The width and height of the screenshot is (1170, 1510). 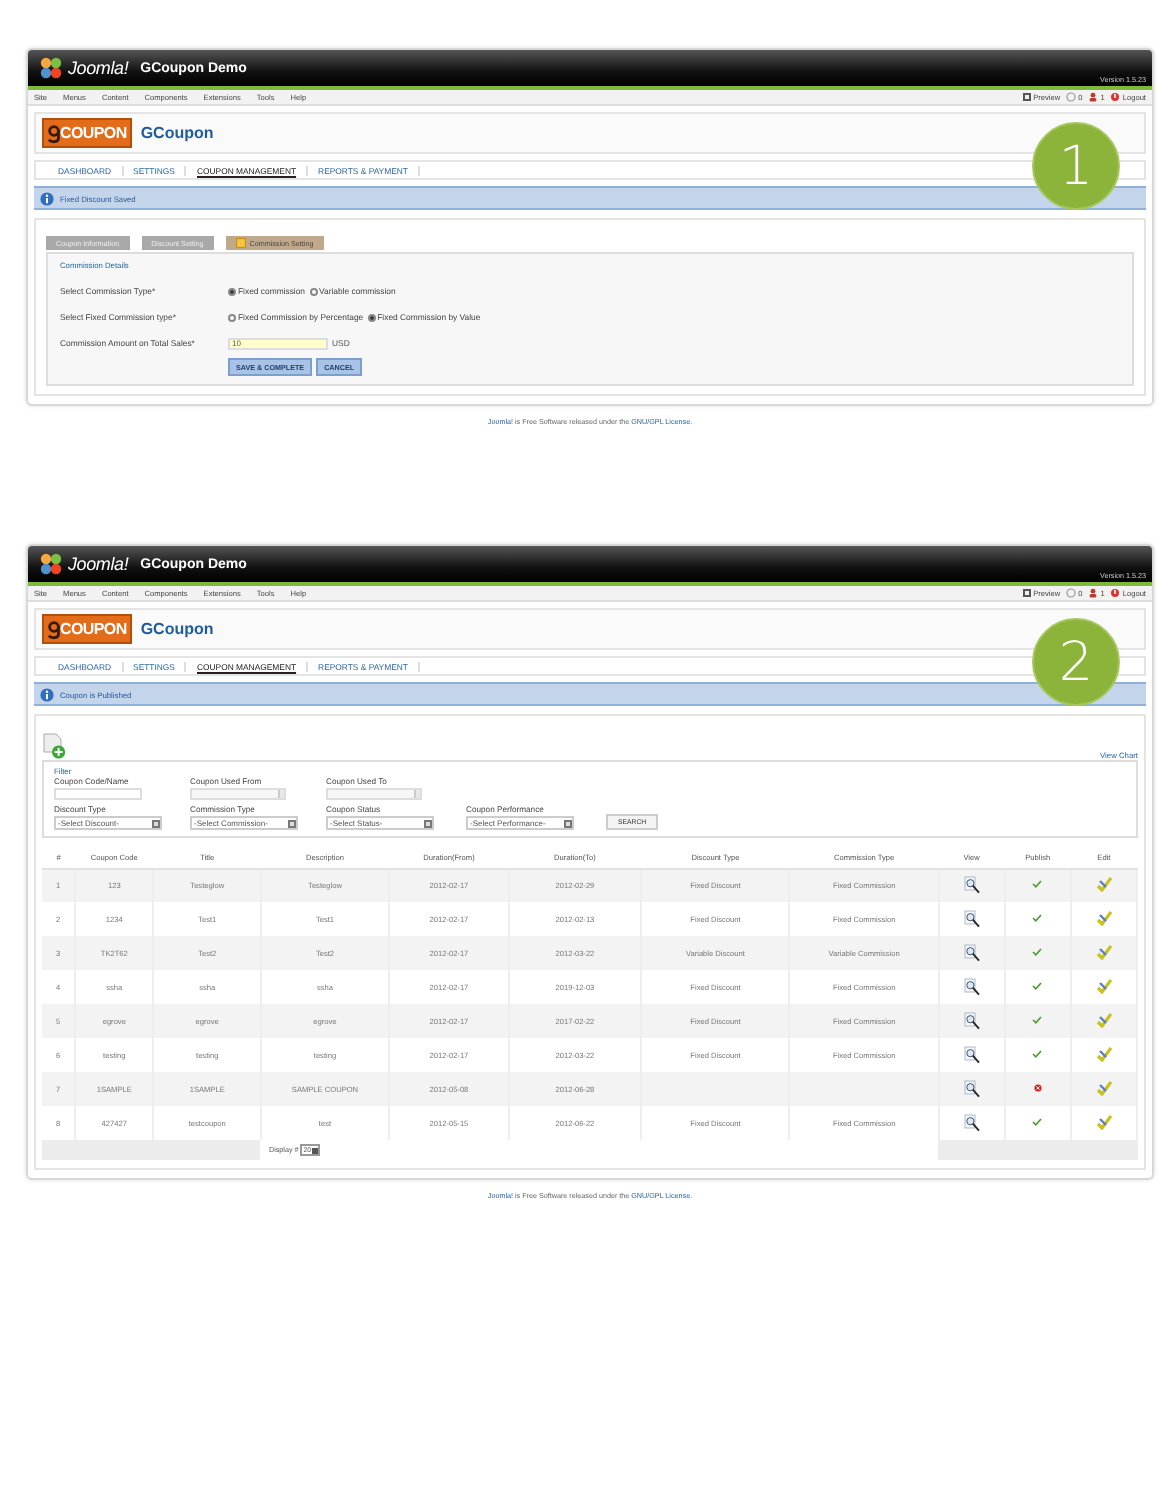 I want to click on unpublished-icon, so click(x=1037, y=1088).